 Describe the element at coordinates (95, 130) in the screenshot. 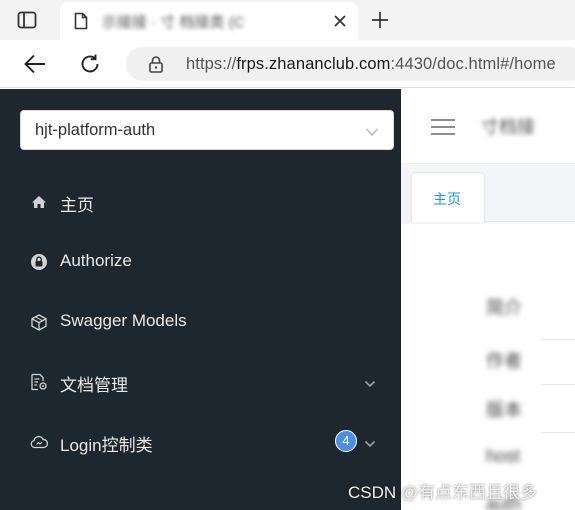

I see `group-select-value: hjt-platform-auth` at that location.